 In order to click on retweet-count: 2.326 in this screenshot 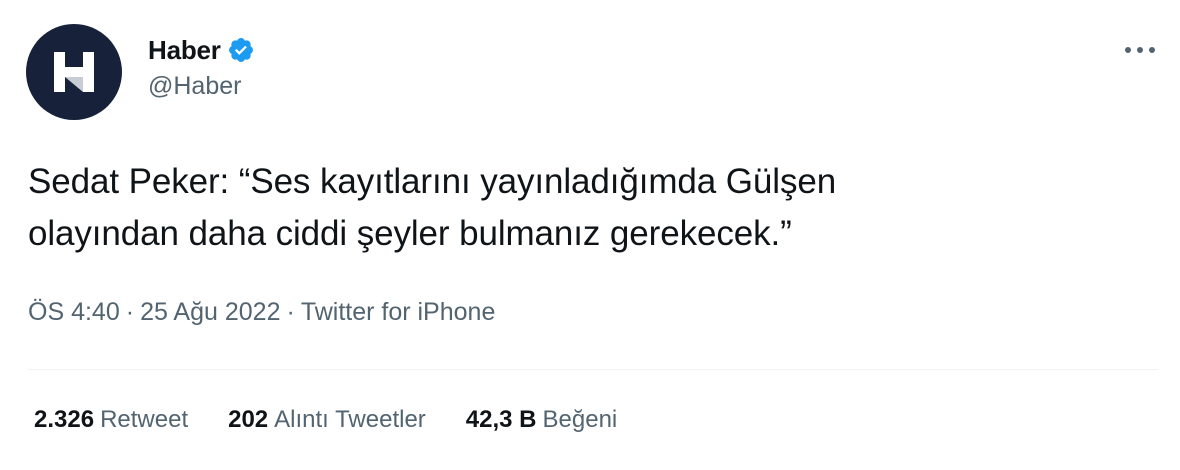, I will do `click(64, 419)`.